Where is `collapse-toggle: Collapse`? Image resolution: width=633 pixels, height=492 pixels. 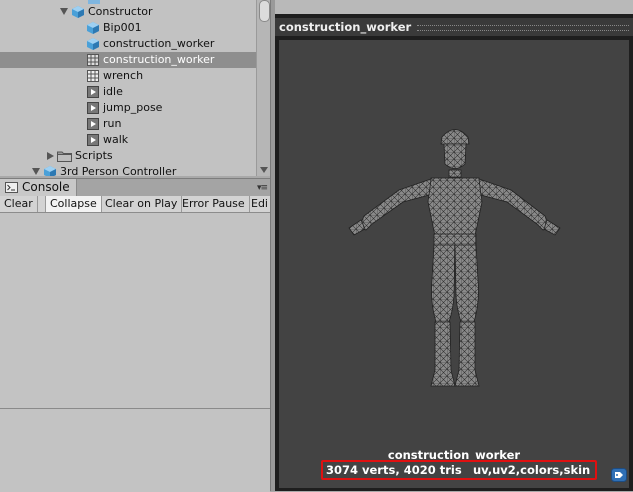 collapse-toggle: Collapse is located at coordinates (73, 204).